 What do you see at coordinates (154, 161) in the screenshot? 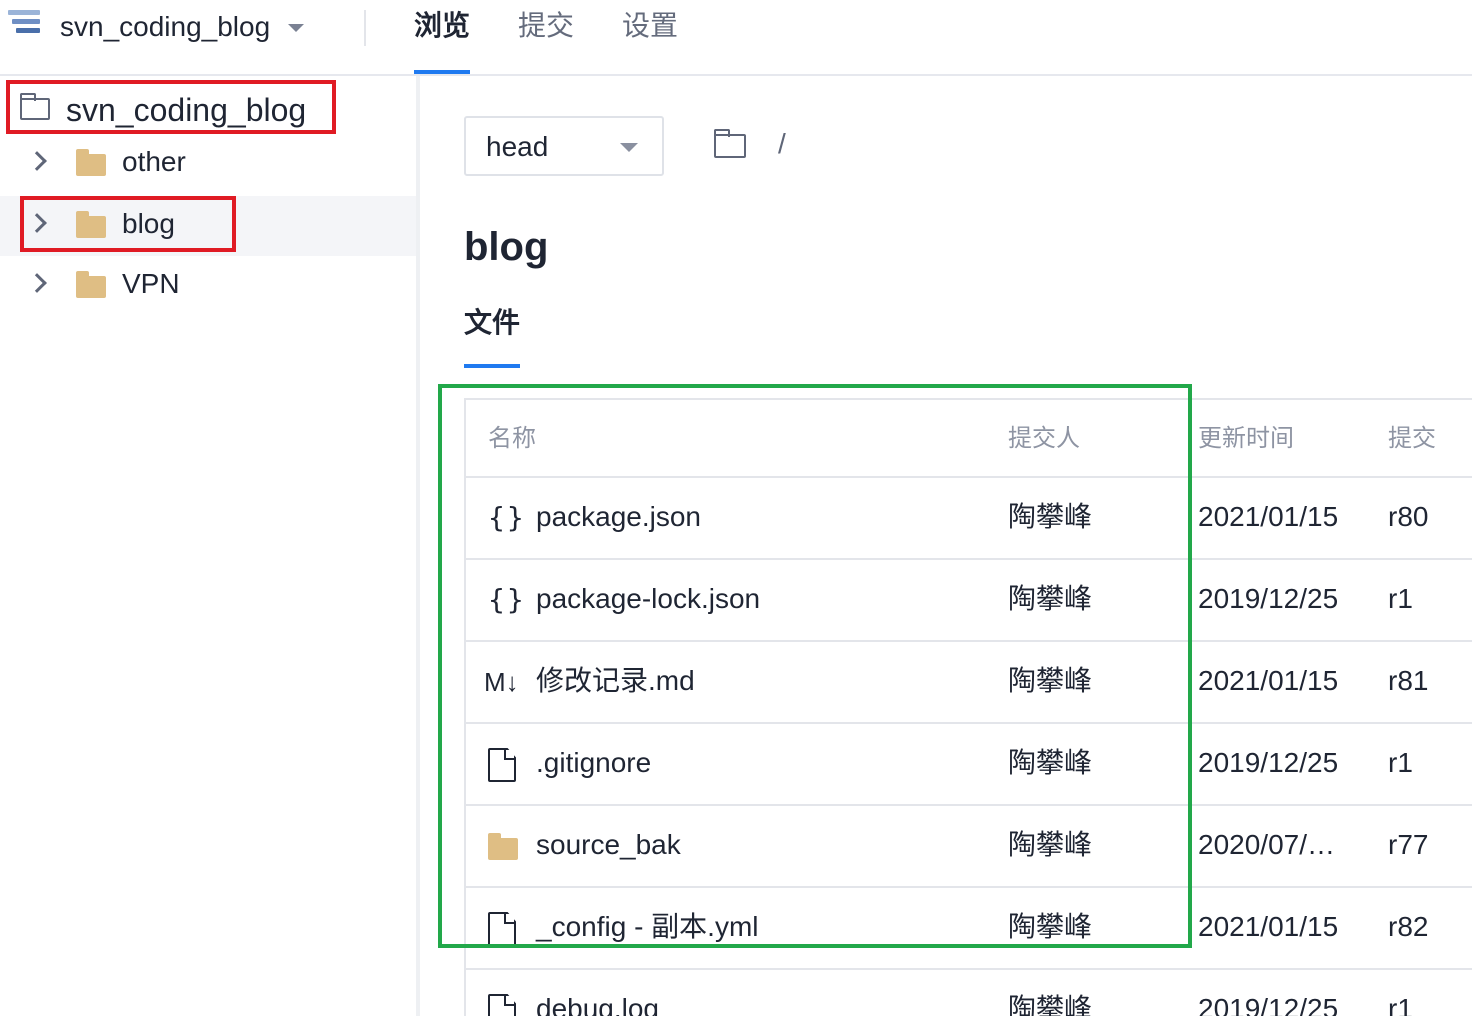
I see `tree-item-label: other` at bounding box center [154, 161].